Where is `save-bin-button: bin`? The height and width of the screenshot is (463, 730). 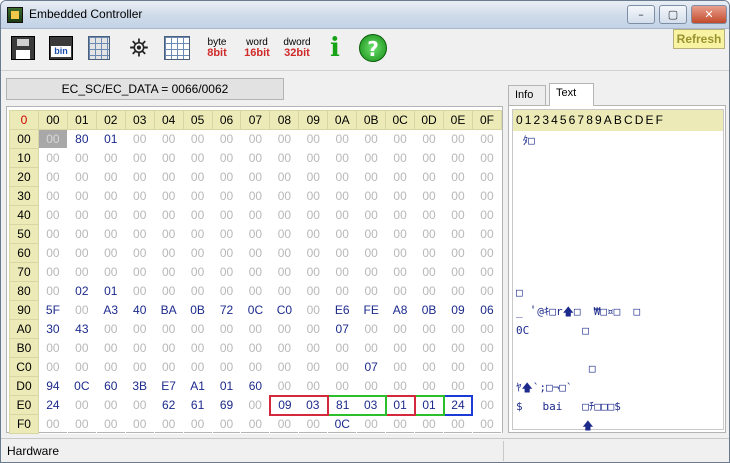 save-bin-button: bin is located at coordinates (61, 48).